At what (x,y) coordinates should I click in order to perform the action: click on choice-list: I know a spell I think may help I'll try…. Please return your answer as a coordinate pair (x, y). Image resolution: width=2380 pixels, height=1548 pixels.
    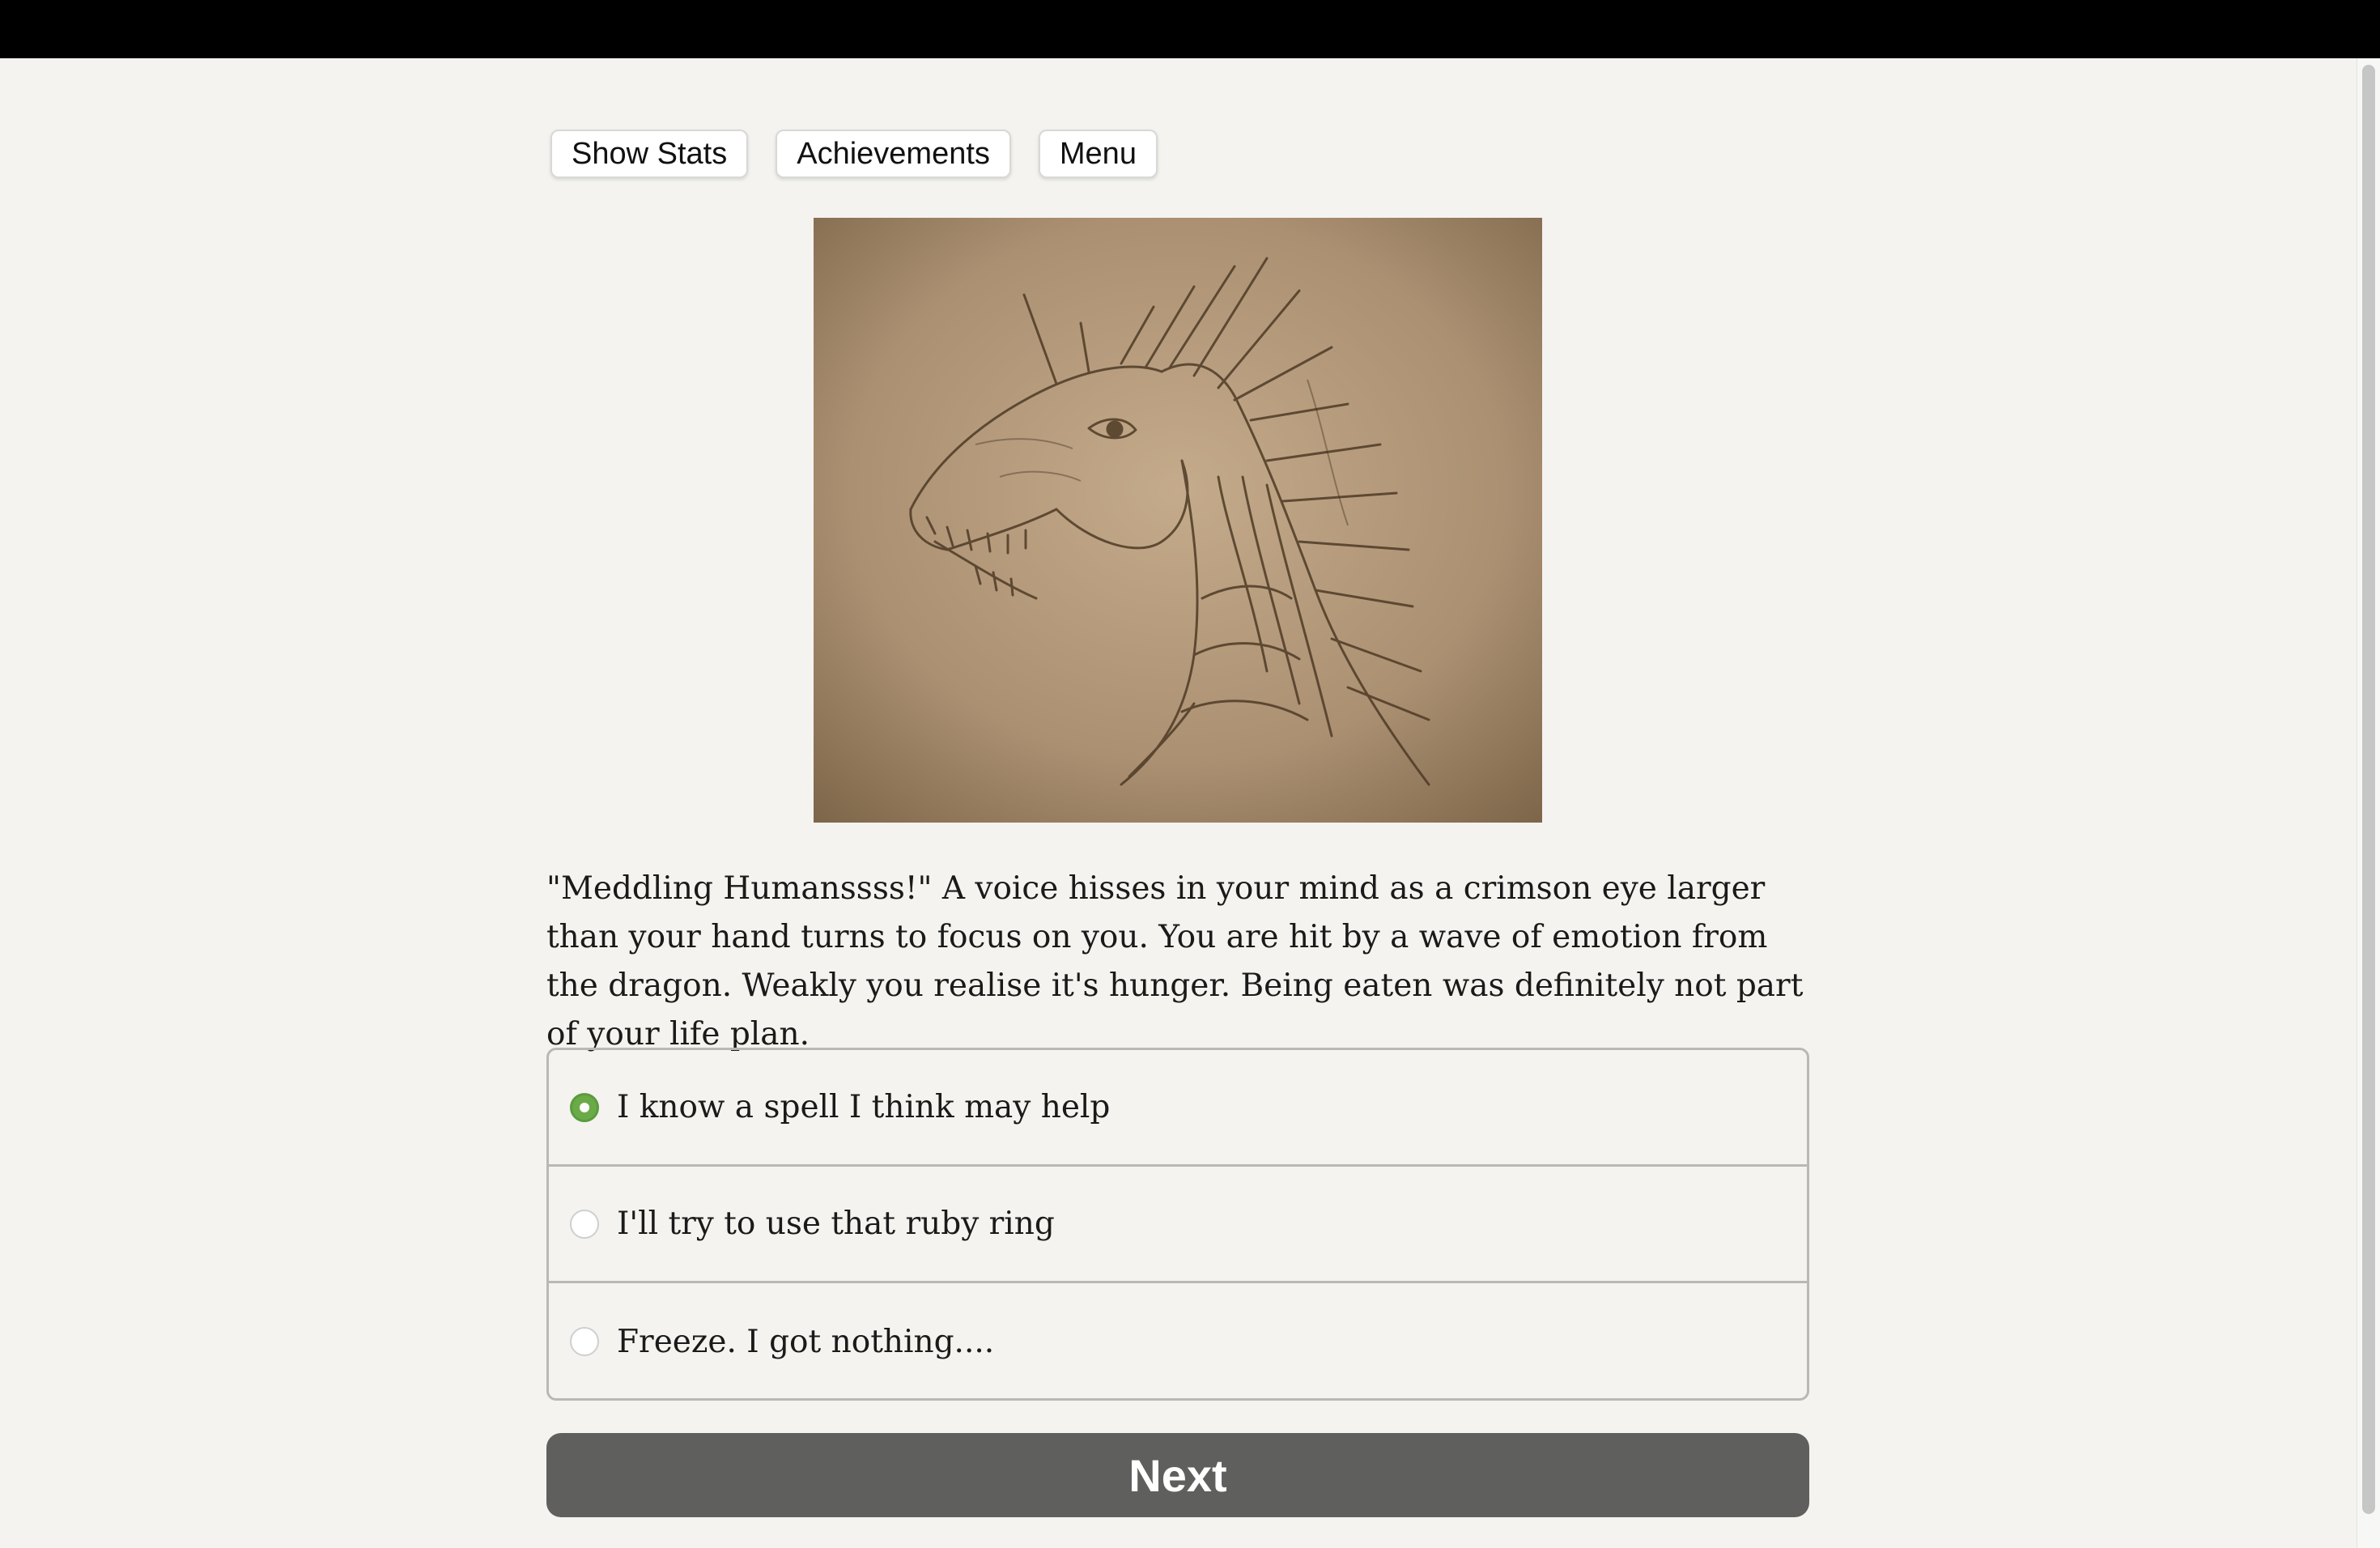
    Looking at the image, I should click on (1178, 1225).